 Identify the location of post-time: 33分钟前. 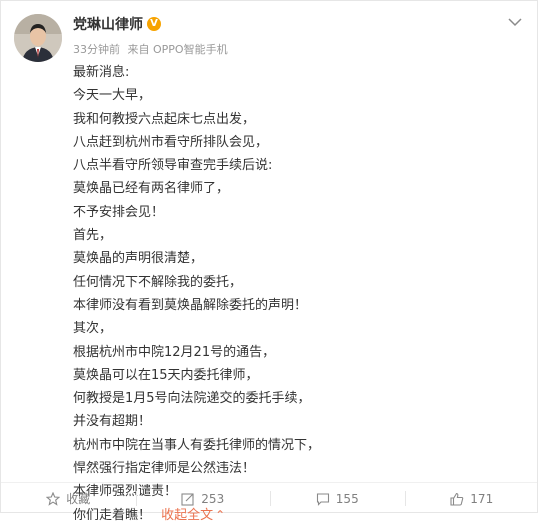
(96, 49).